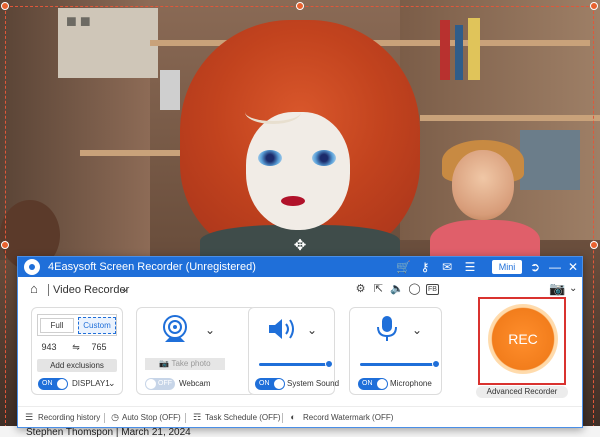 This screenshot has height=437, width=600. I want to click on volume-icon: 🔈, so click(397, 289).